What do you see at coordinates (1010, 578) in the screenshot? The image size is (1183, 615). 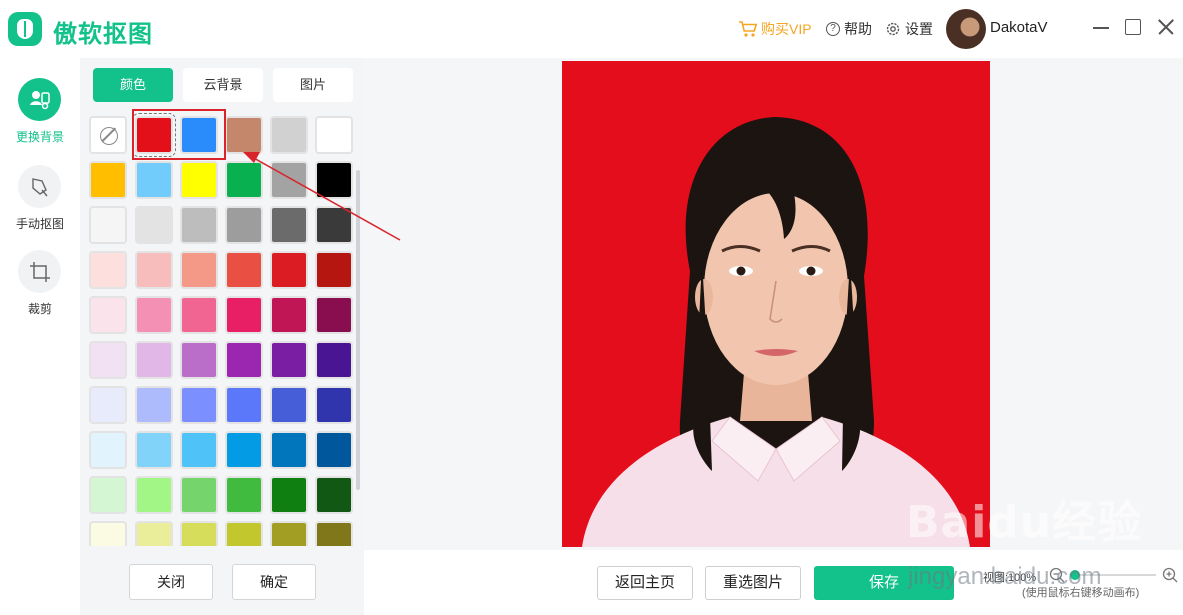 I see `zoom-label: 视图:100%` at bounding box center [1010, 578].